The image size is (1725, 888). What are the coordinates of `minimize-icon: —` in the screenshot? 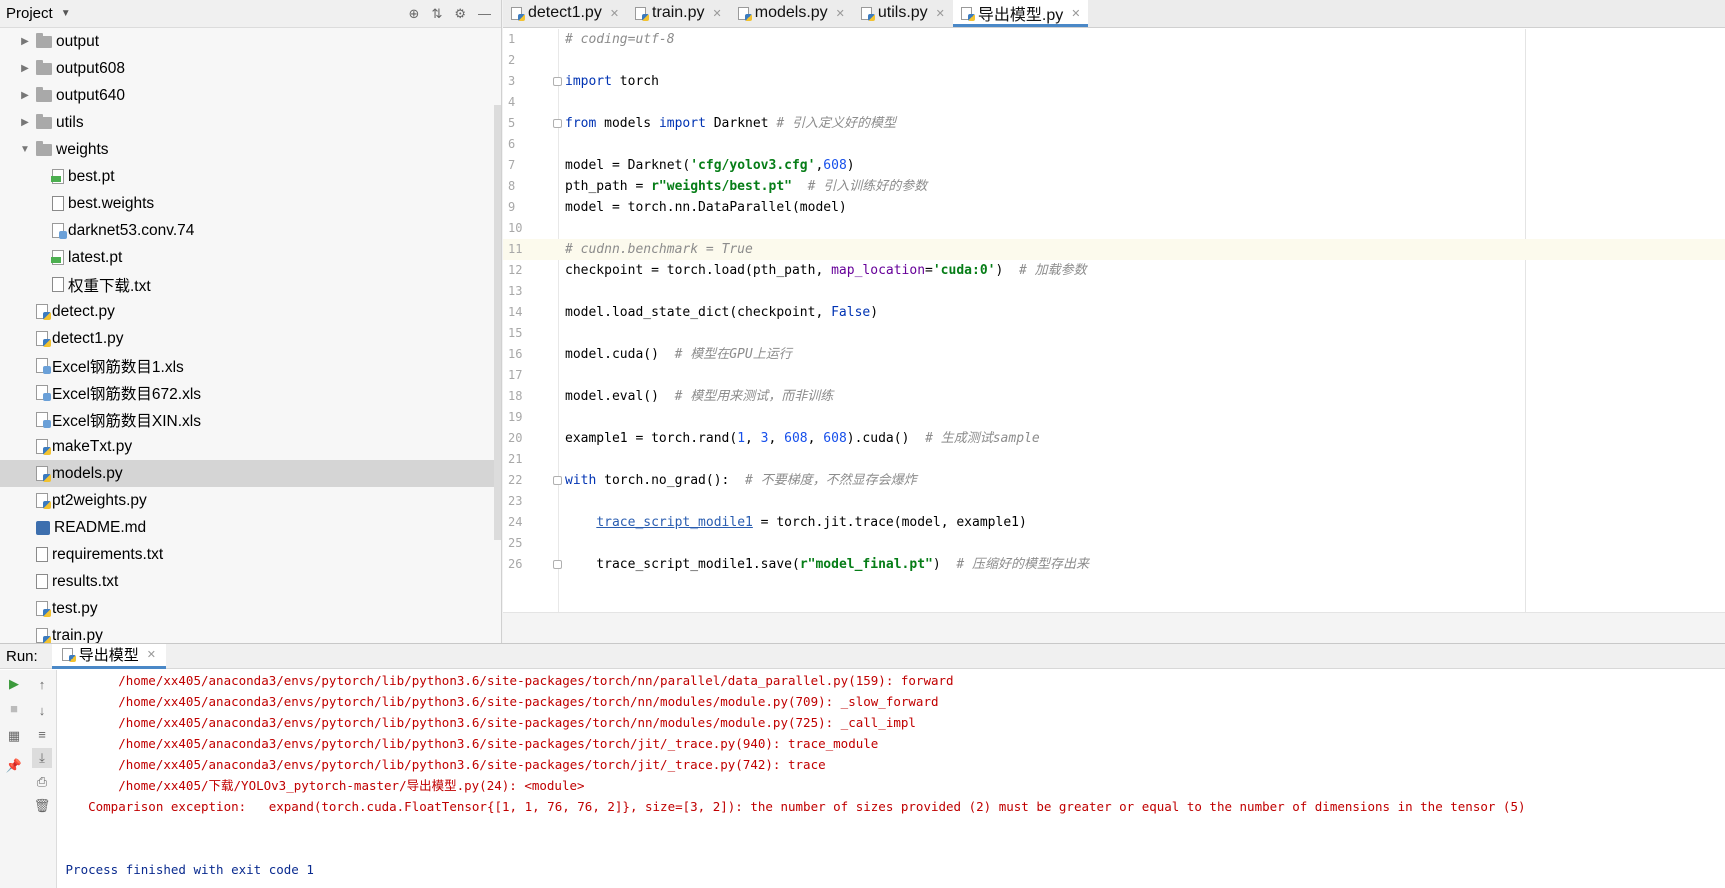 It's located at (484, 14).